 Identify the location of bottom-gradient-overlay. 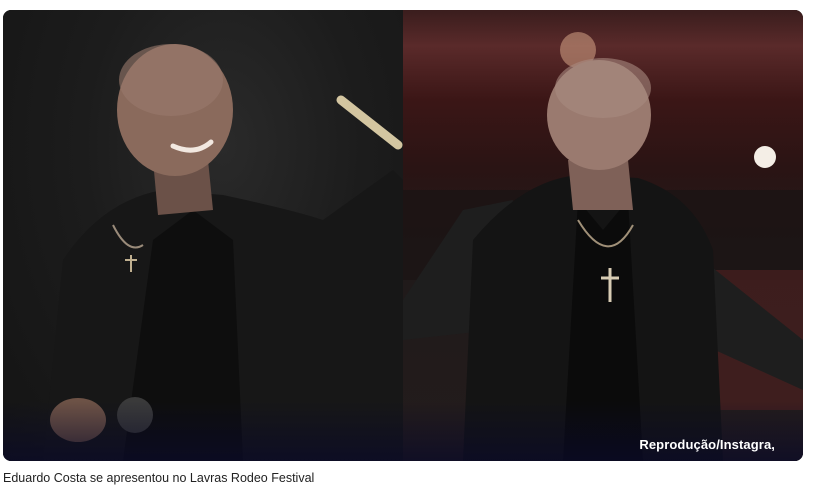
(403, 431).